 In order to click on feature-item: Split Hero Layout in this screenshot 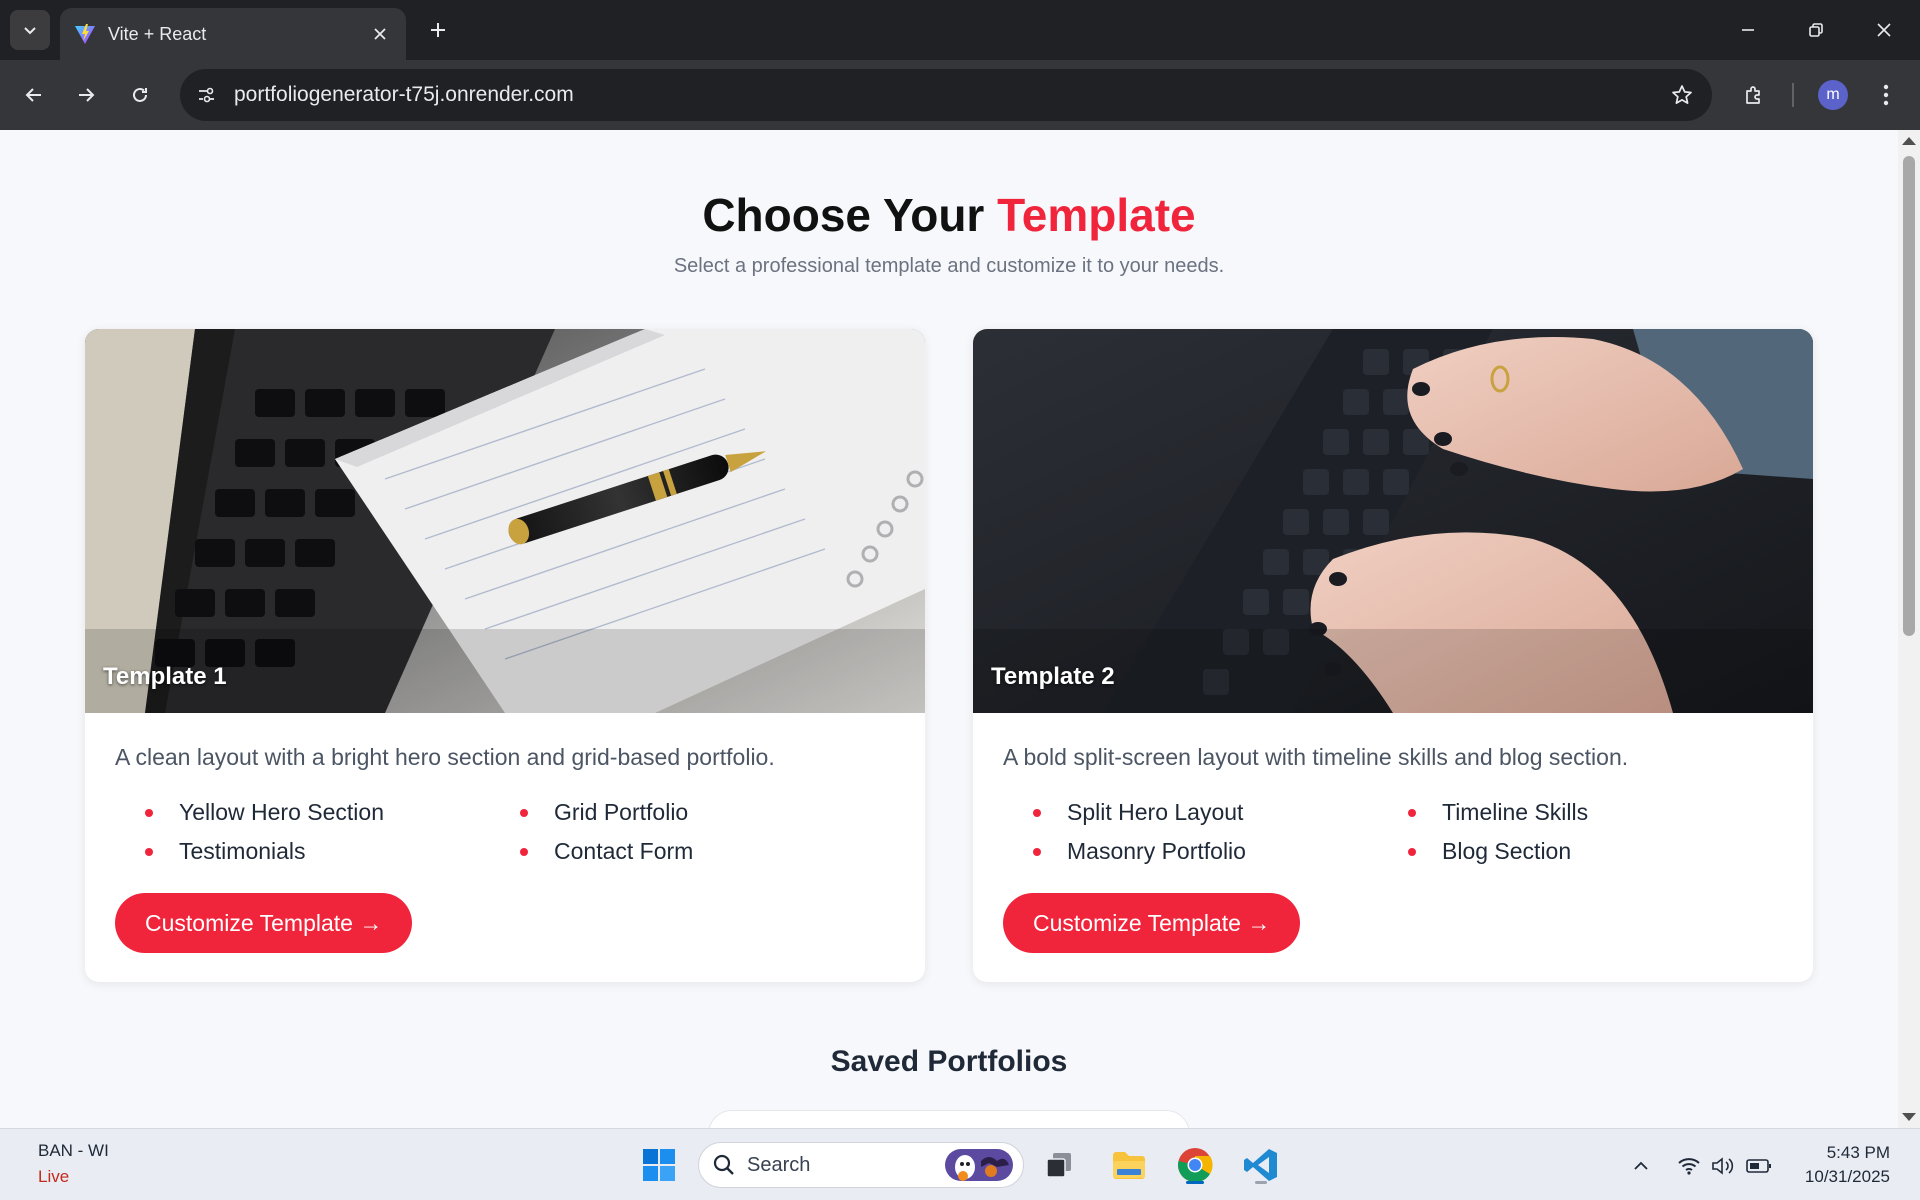, I will do `click(1220, 812)`.